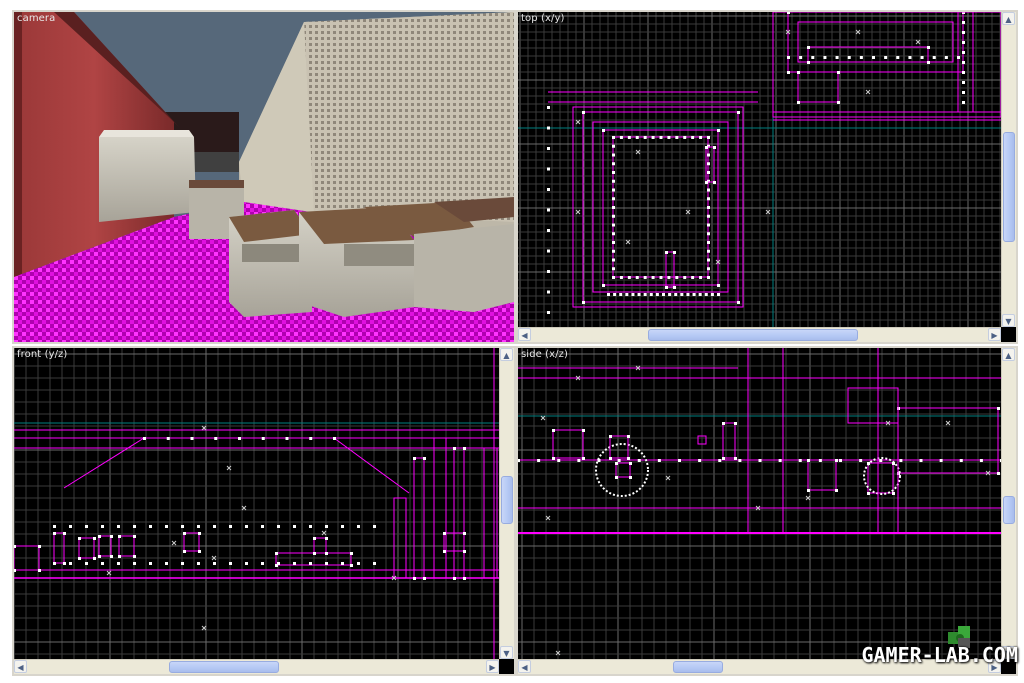 The width and height of the screenshot is (1024, 683). Describe the element at coordinates (939, 655) in the screenshot. I see `watermark-text: GAMER-LAB.COM` at that location.